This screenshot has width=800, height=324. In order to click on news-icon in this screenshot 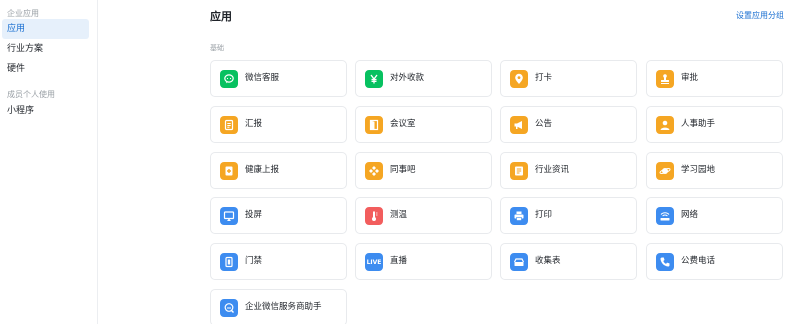, I will do `click(519, 171)`.